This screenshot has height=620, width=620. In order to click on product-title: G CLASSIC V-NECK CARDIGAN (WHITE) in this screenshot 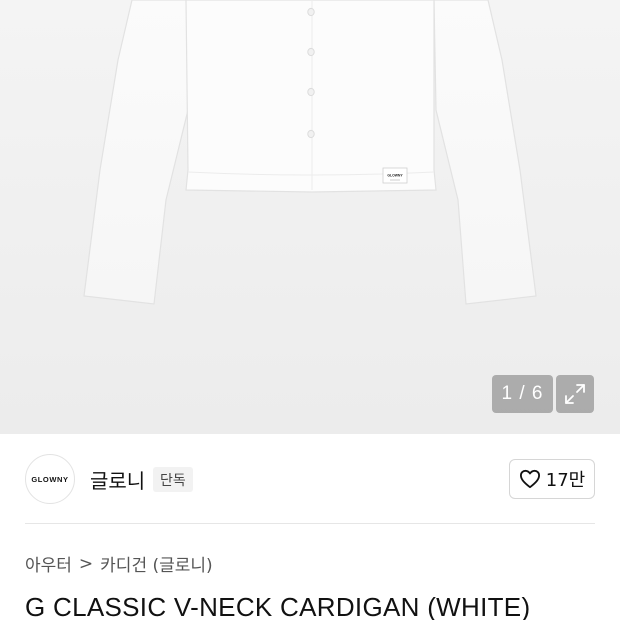, I will do `click(278, 606)`.